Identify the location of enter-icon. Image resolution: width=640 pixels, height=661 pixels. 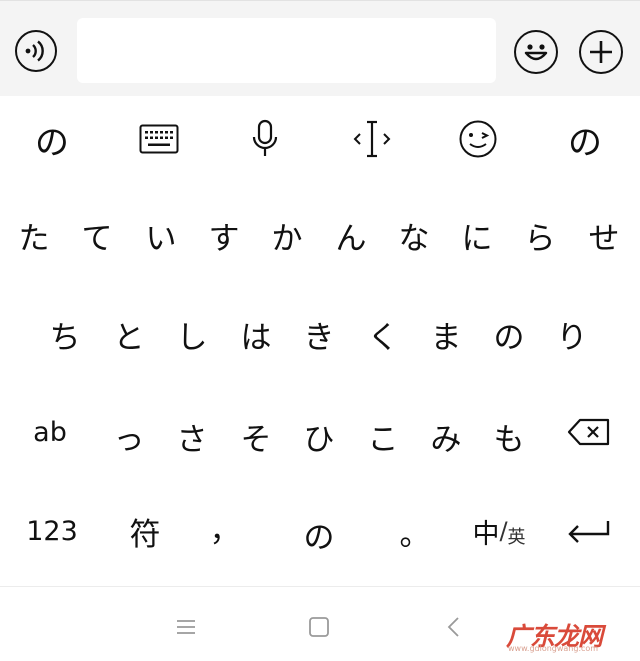
(589, 531).